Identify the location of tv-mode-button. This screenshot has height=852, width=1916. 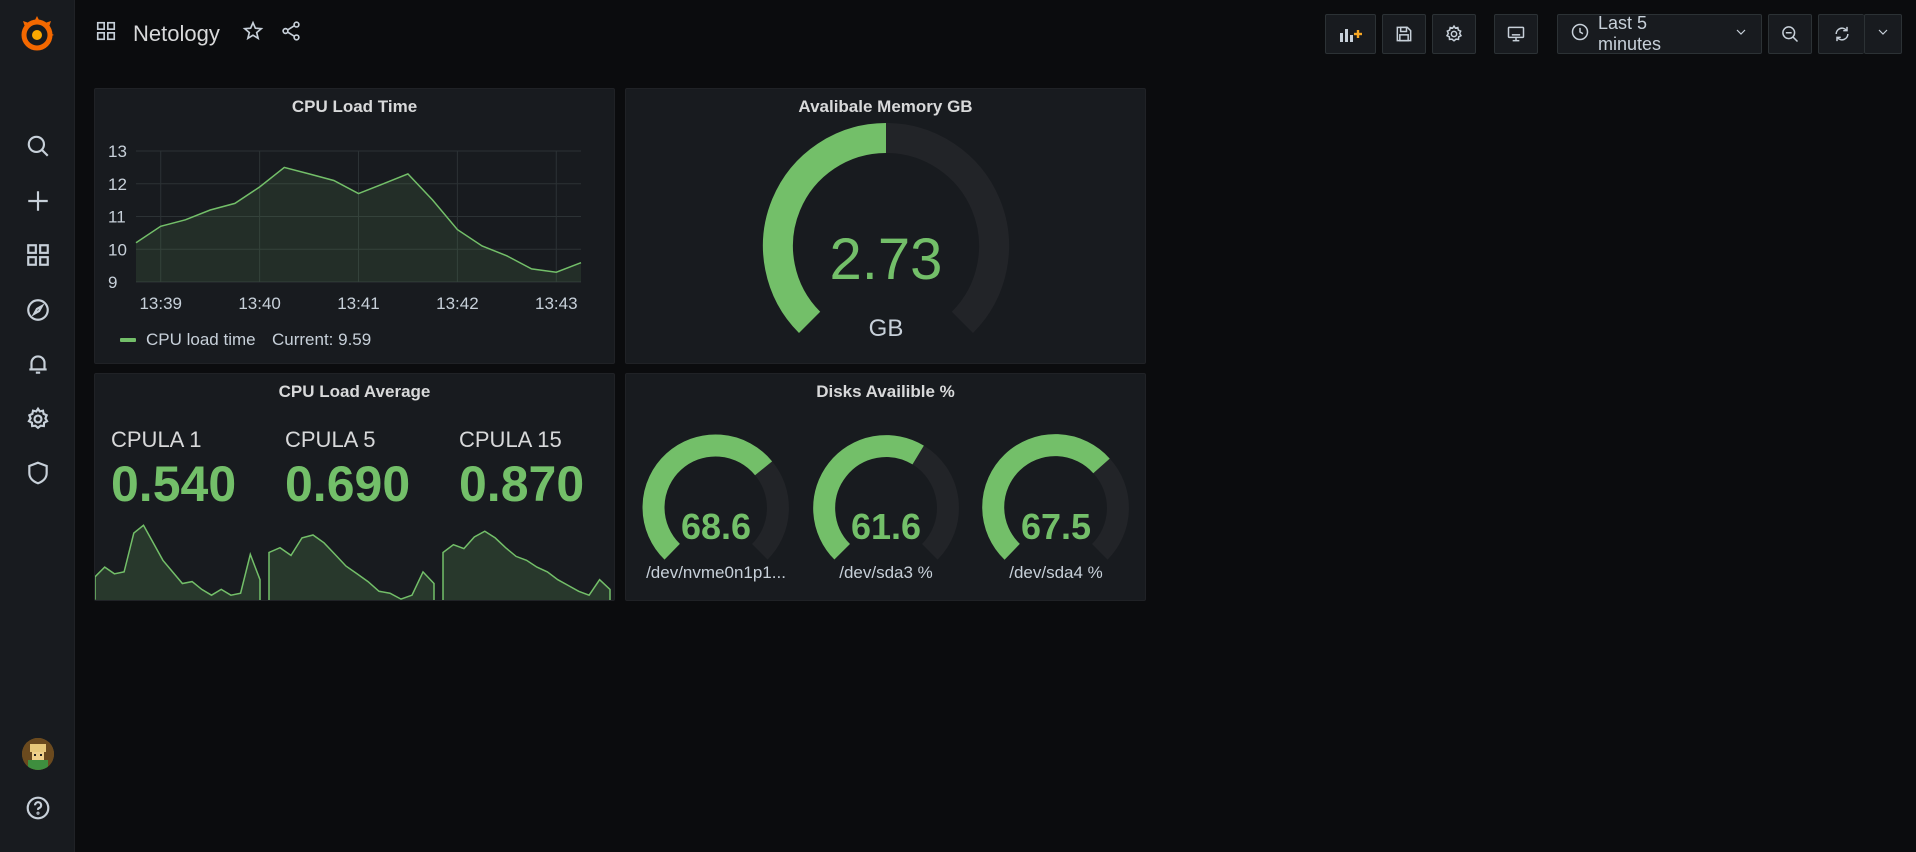
(1516, 34).